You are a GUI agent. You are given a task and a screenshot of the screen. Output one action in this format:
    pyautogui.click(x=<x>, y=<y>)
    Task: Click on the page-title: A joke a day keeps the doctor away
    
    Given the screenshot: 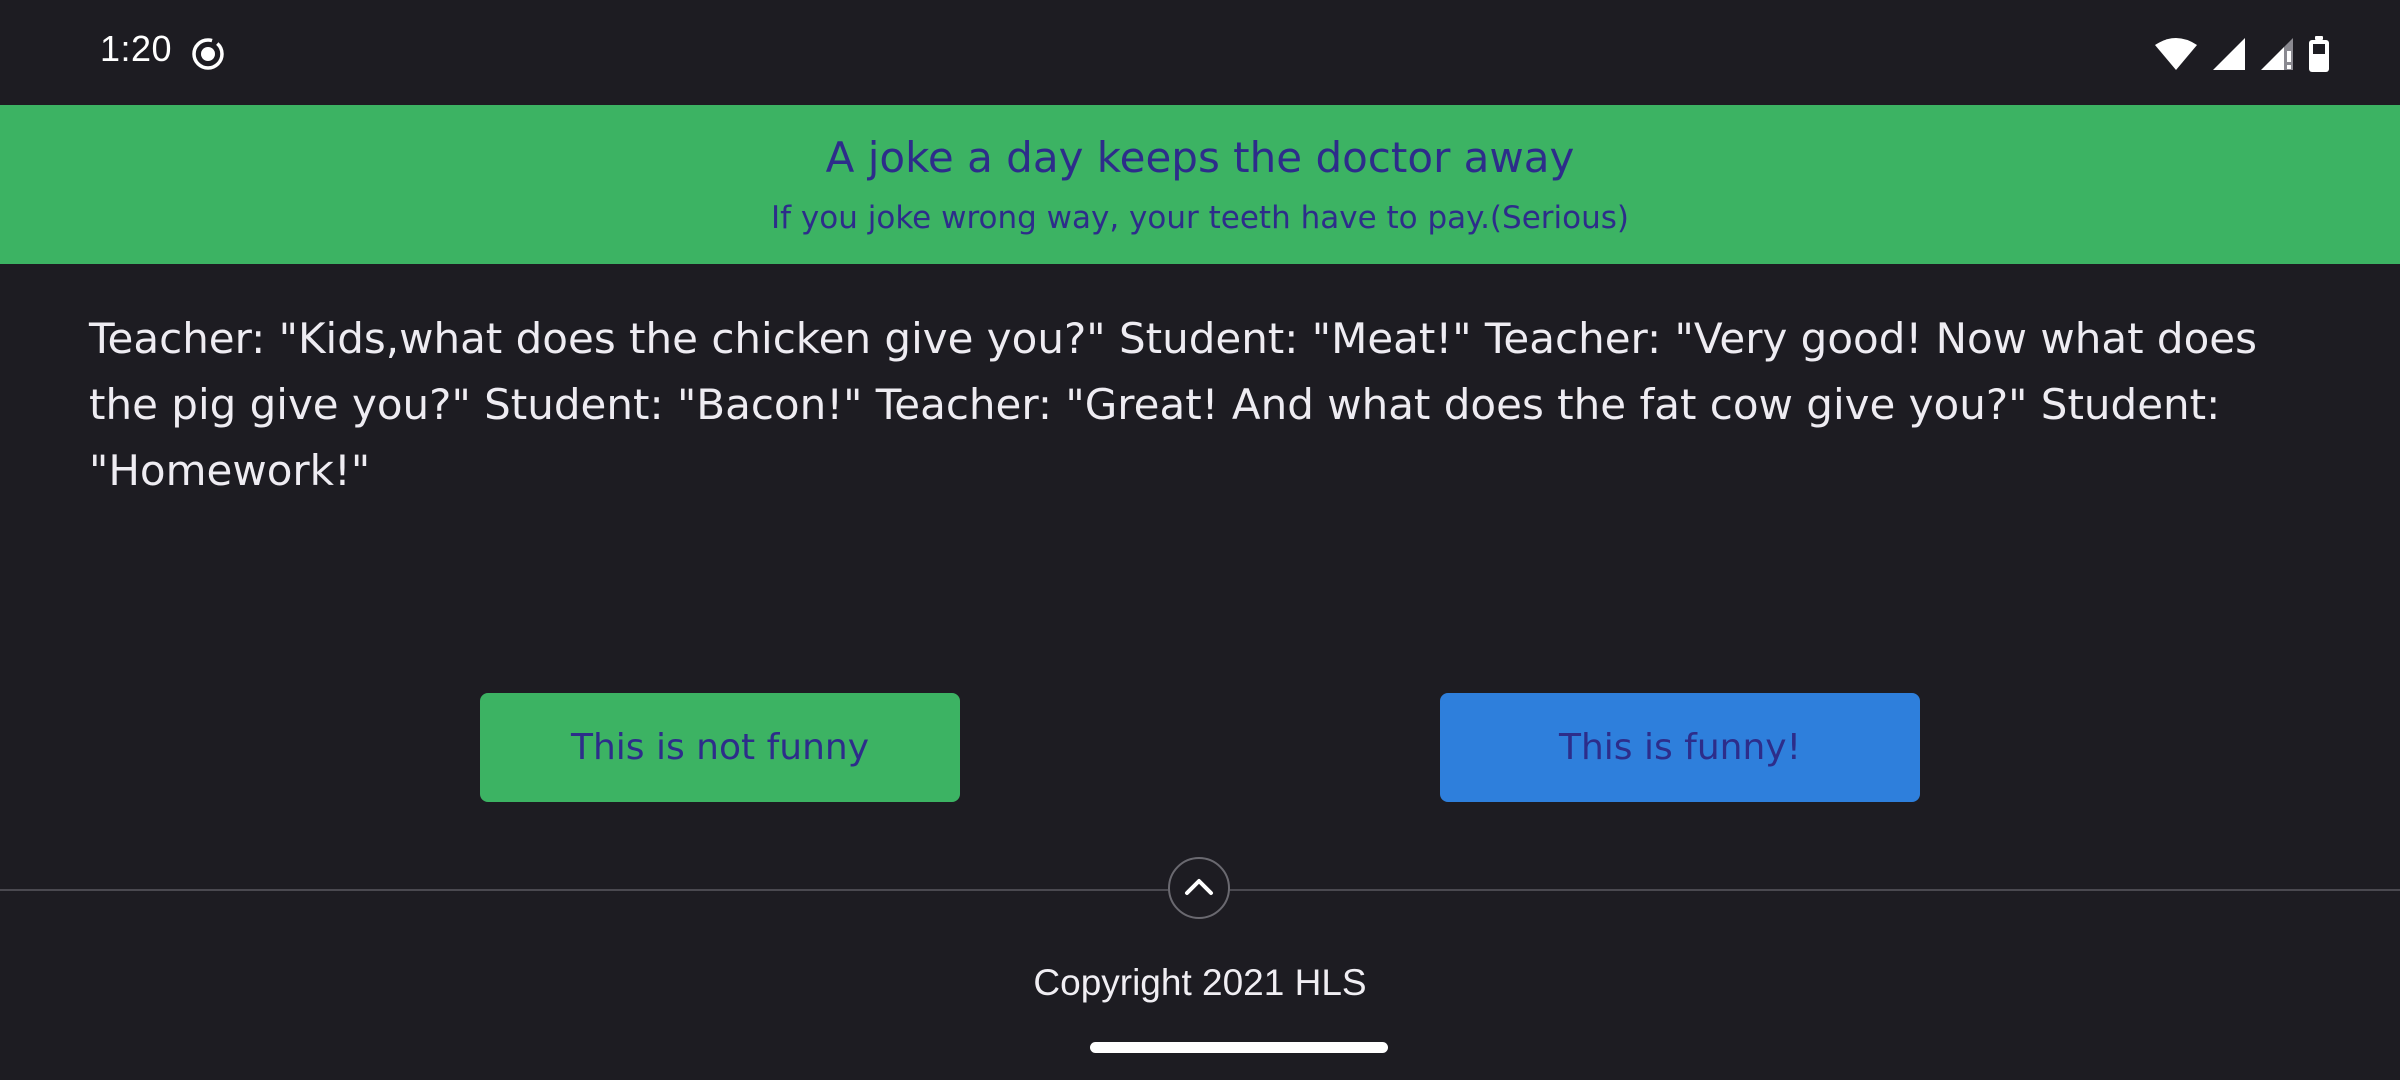 What is the action you would take?
    pyautogui.click(x=1200, y=157)
    